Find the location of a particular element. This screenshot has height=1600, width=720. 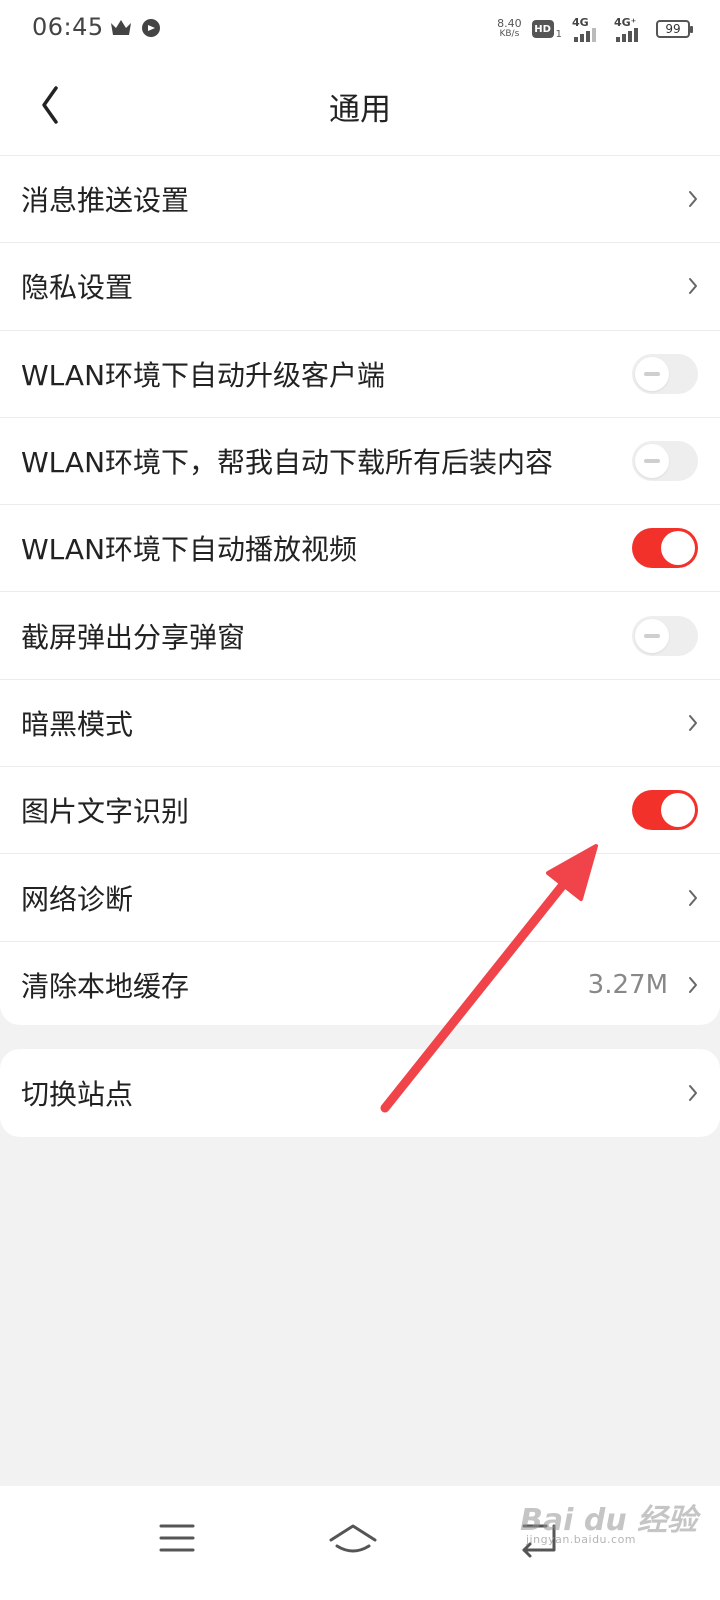

battery-icon: 99 is located at coordinates (674, 29).